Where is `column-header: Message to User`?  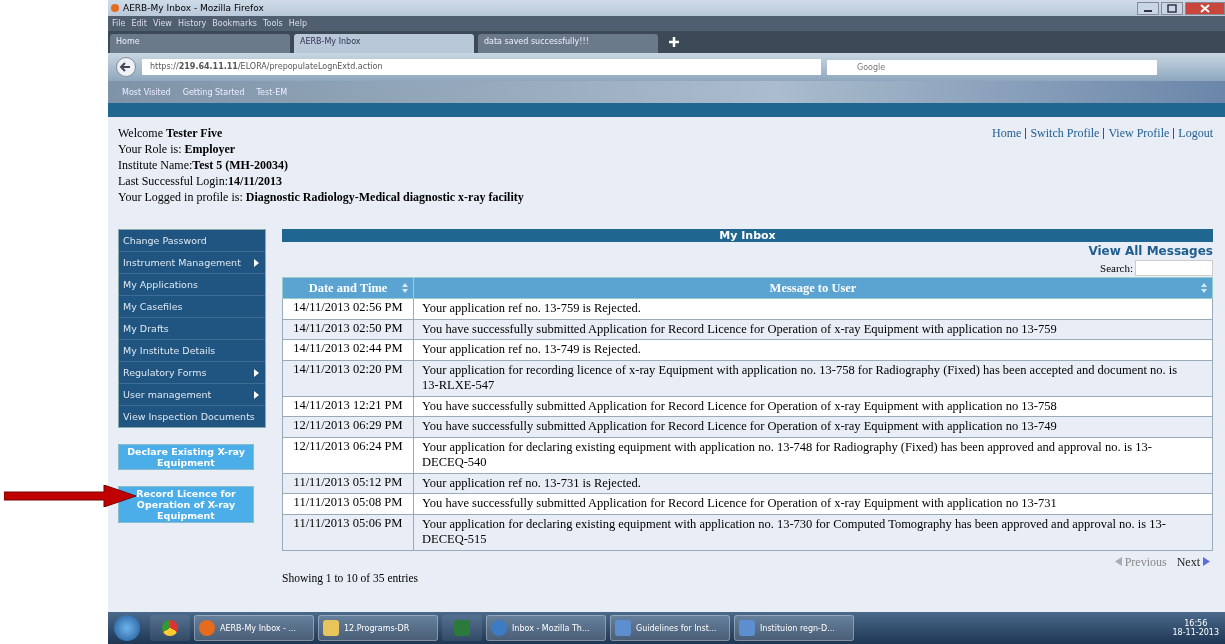
column-header: Message to User is located at coordinates (813, 288).